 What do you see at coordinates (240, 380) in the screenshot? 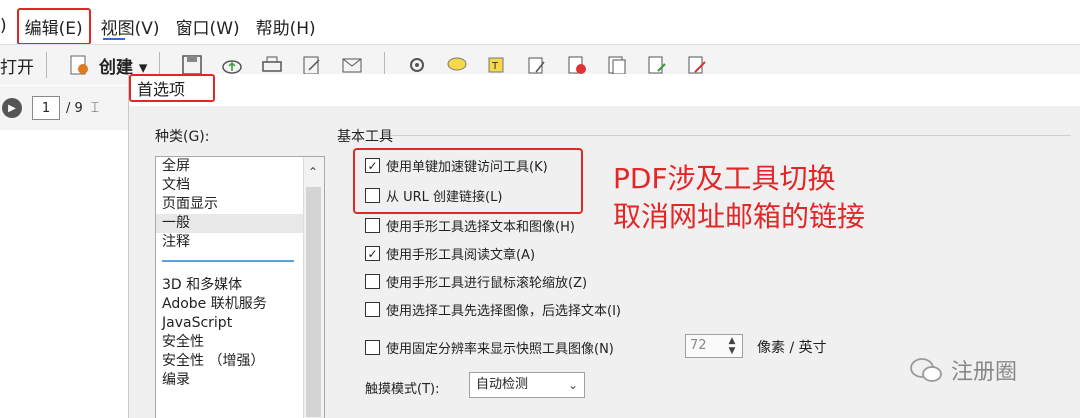
I see `category-item: 编录` at bounding box center [240, 380].